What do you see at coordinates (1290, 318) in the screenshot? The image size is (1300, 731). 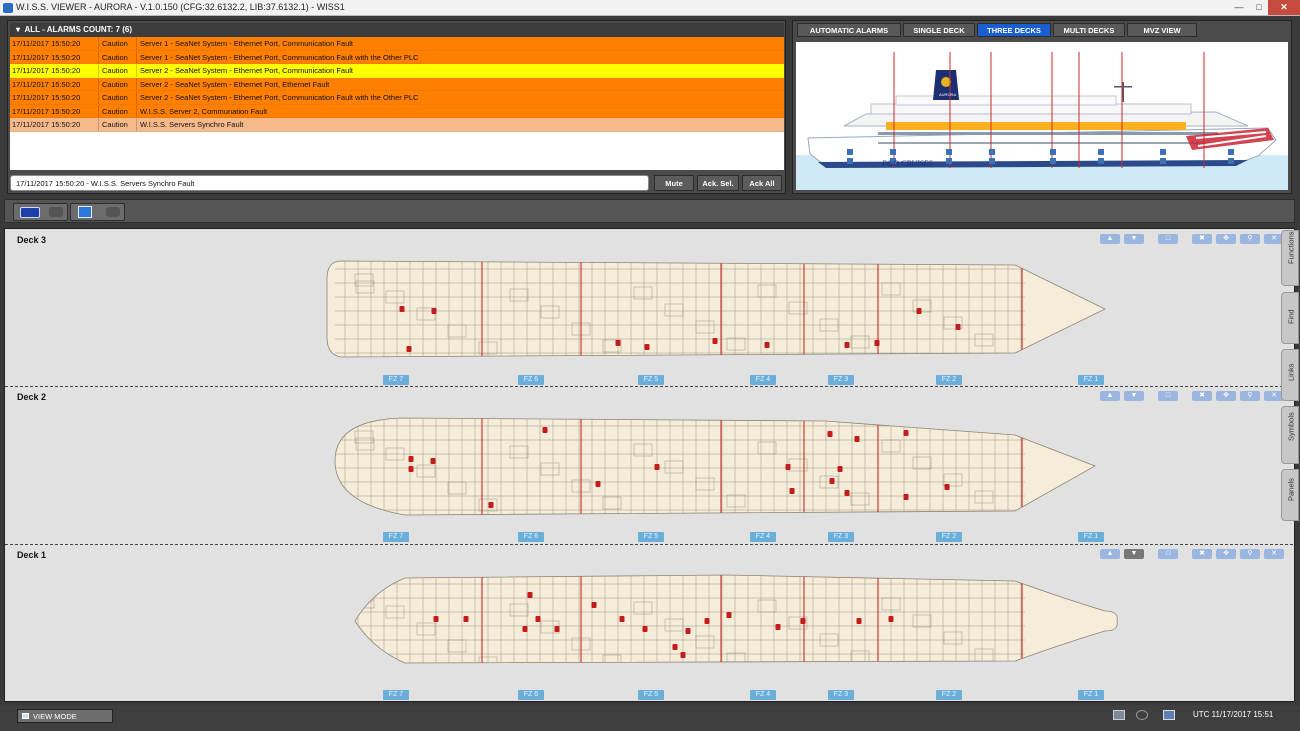 I see `side-tab-find: Find` at bounding box center [1290, 318].